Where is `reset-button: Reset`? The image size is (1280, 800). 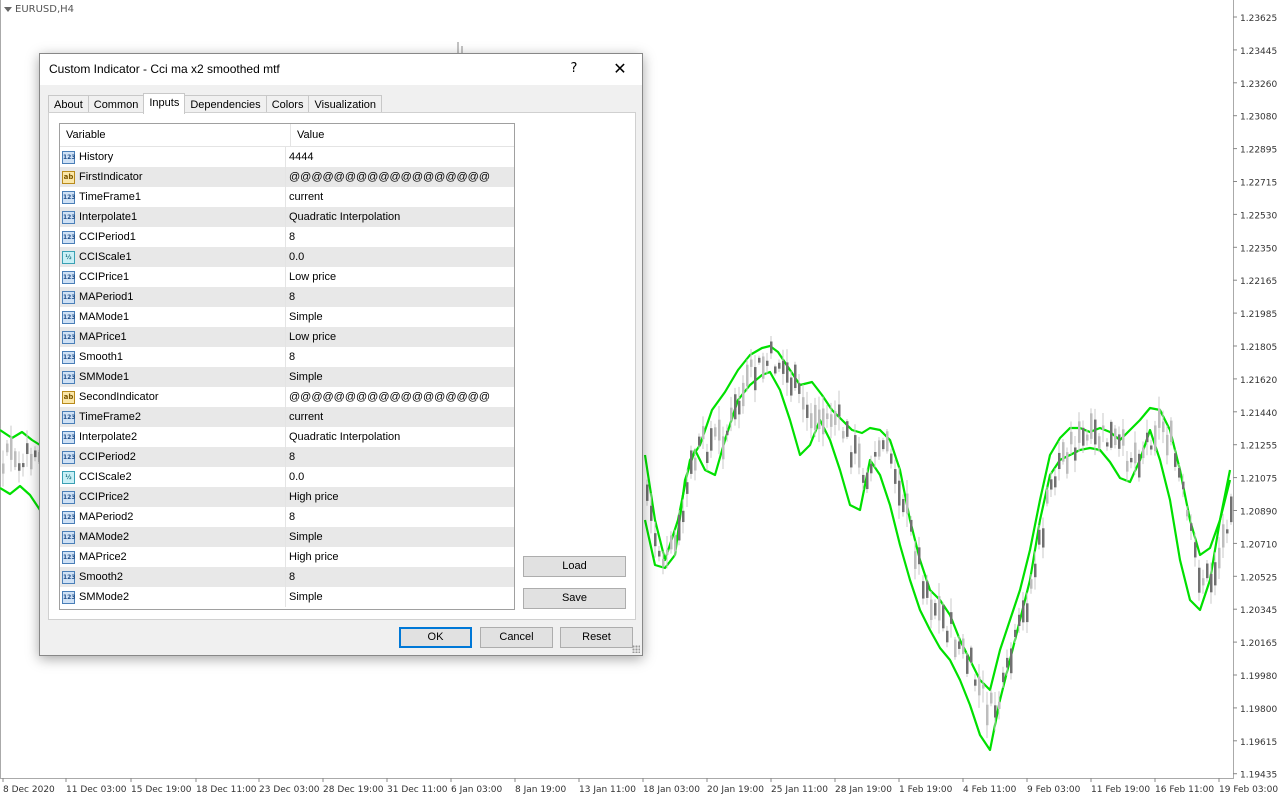
reset-button: Reset is located at coordinates (596, 637).